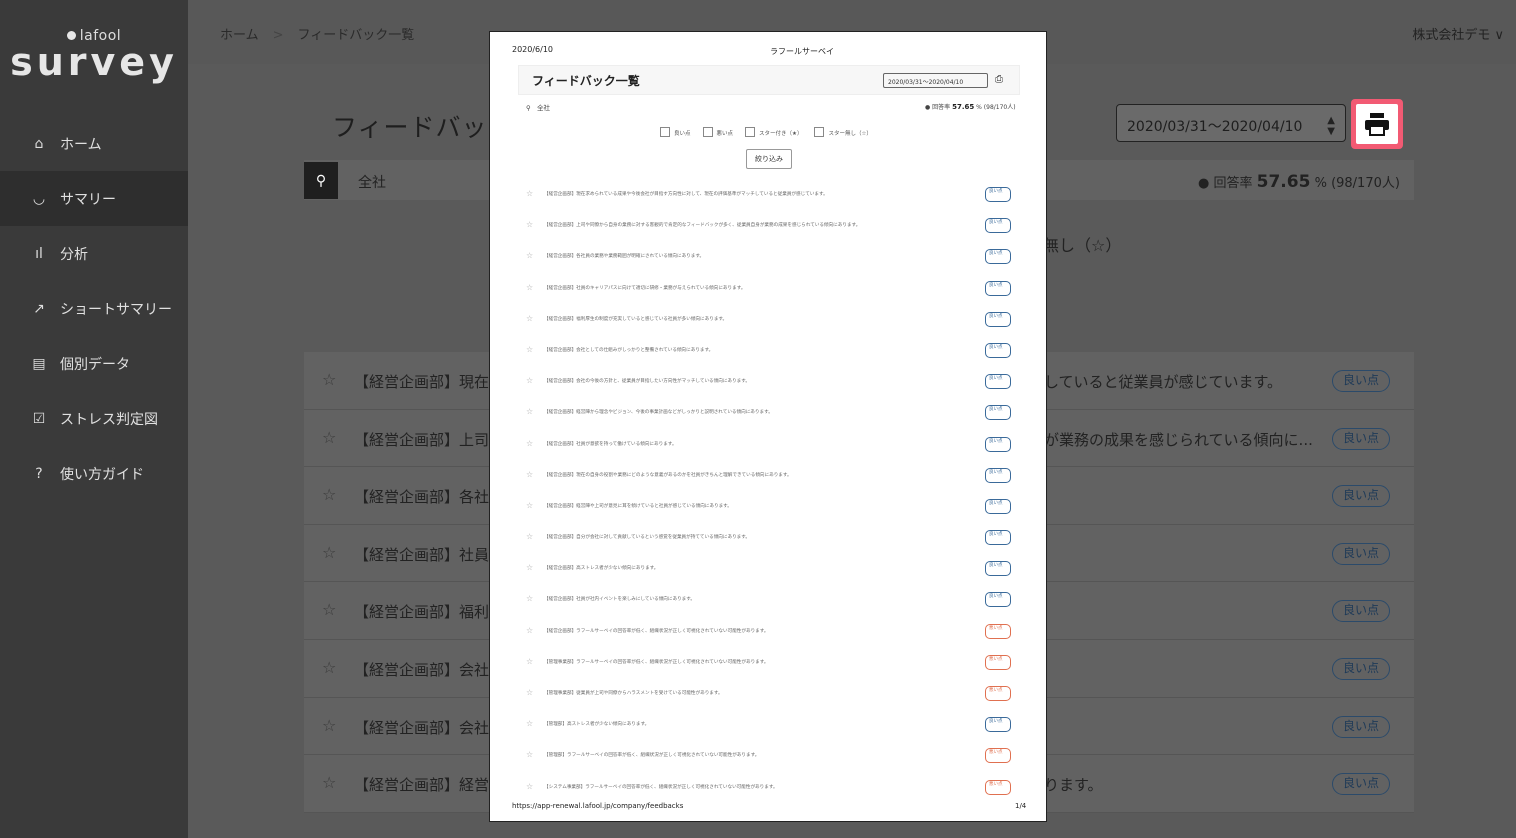 The image size is (1516, 838). What do you see at coordinates (601, 569) in the screenshot?
I see `sheet-feedback-text: 【経営企画部】高ストレス者が少ない傾向にあります。` at bounding box center [601, 569].